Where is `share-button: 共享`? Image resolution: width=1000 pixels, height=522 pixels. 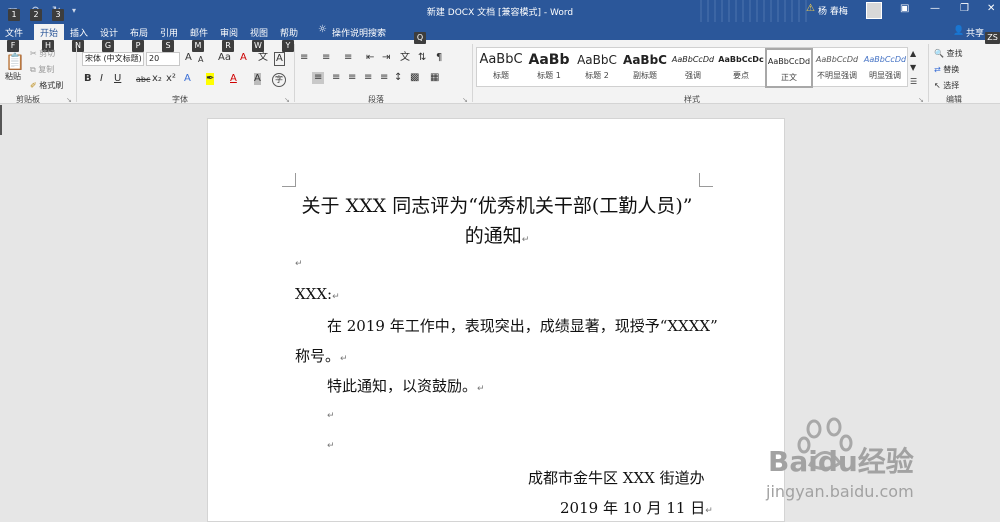
share-button: 共享 is located at coordinates (975, 32).